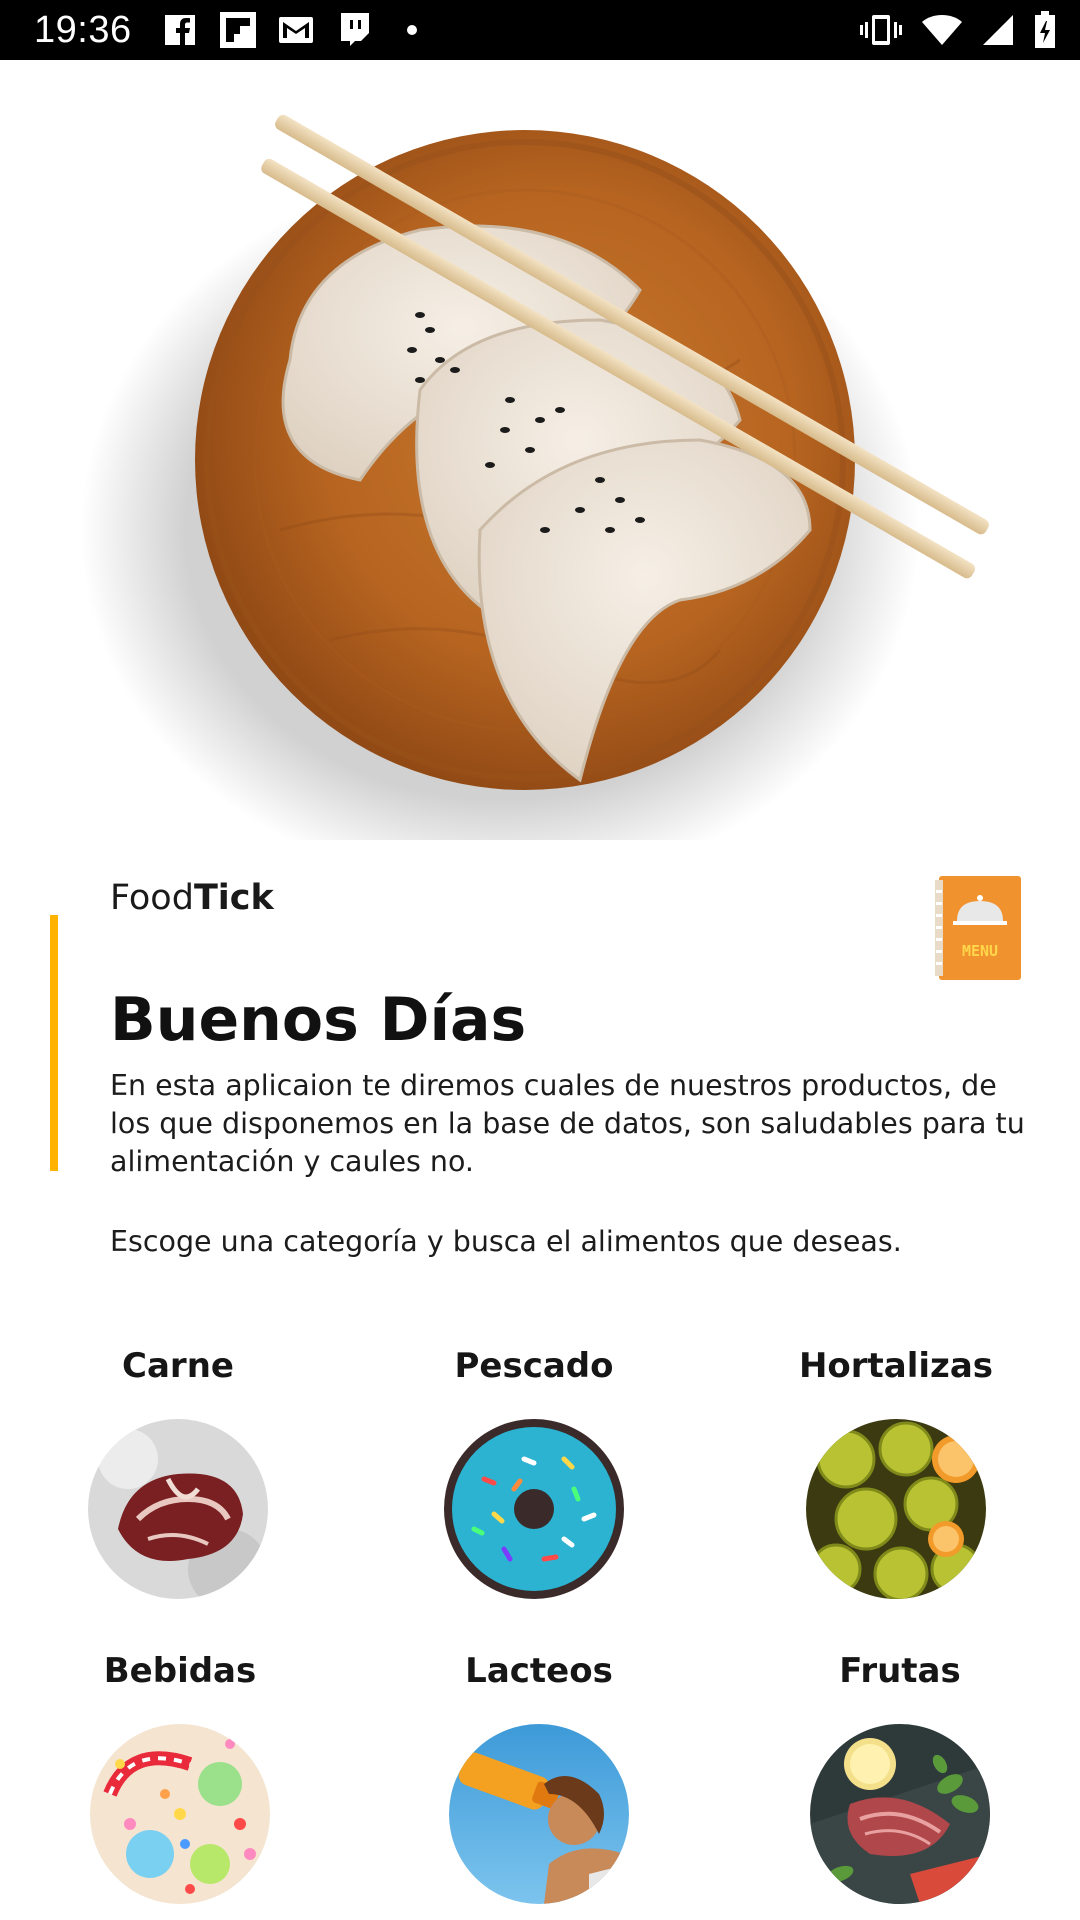 The height and width of the screenshot is (1920, 1080). I want to click on battery-icon, so click(1045, 30).